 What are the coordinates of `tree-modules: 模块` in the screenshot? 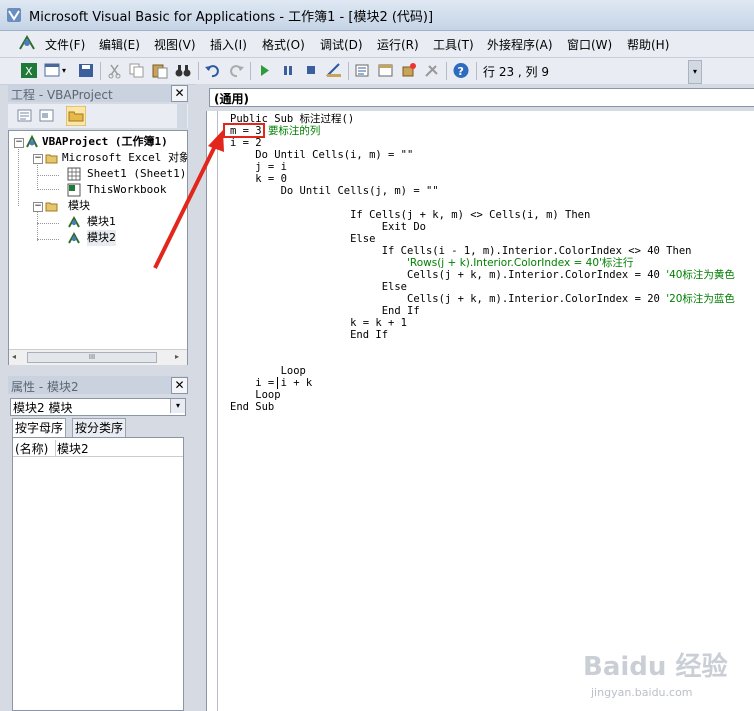 It's located at (79, 206).